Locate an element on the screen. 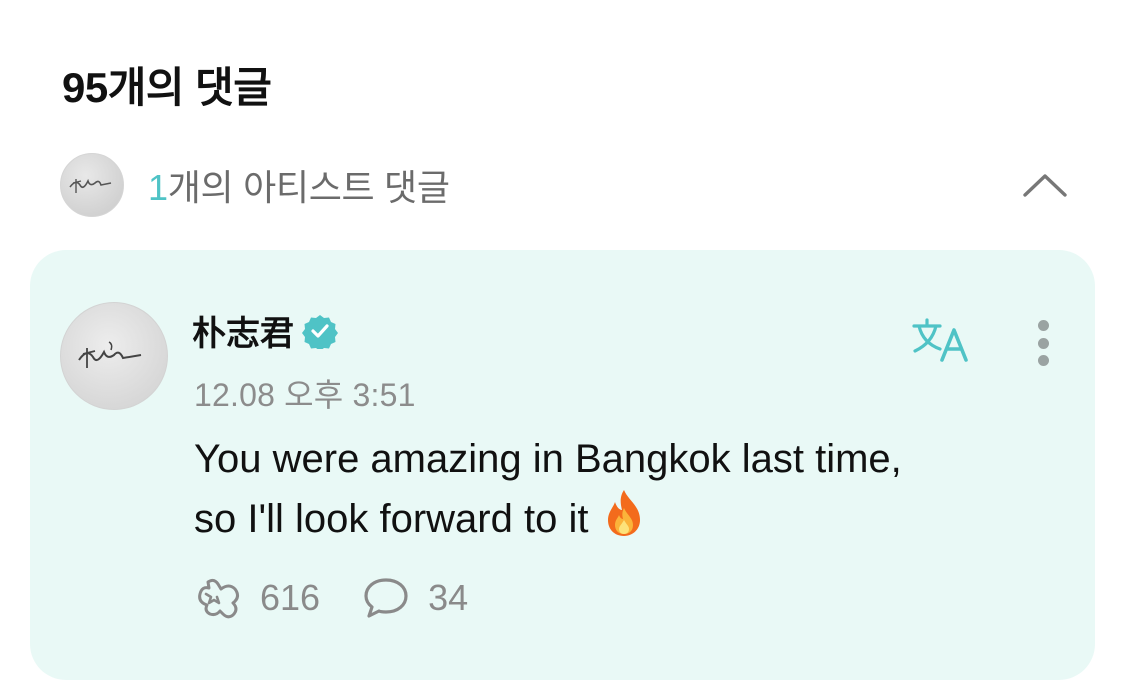 The height and width of the screenshot is (700, 1125). artist-comments-count: 1개의 아티스트 댓글 is located at coordinates (299, 185).